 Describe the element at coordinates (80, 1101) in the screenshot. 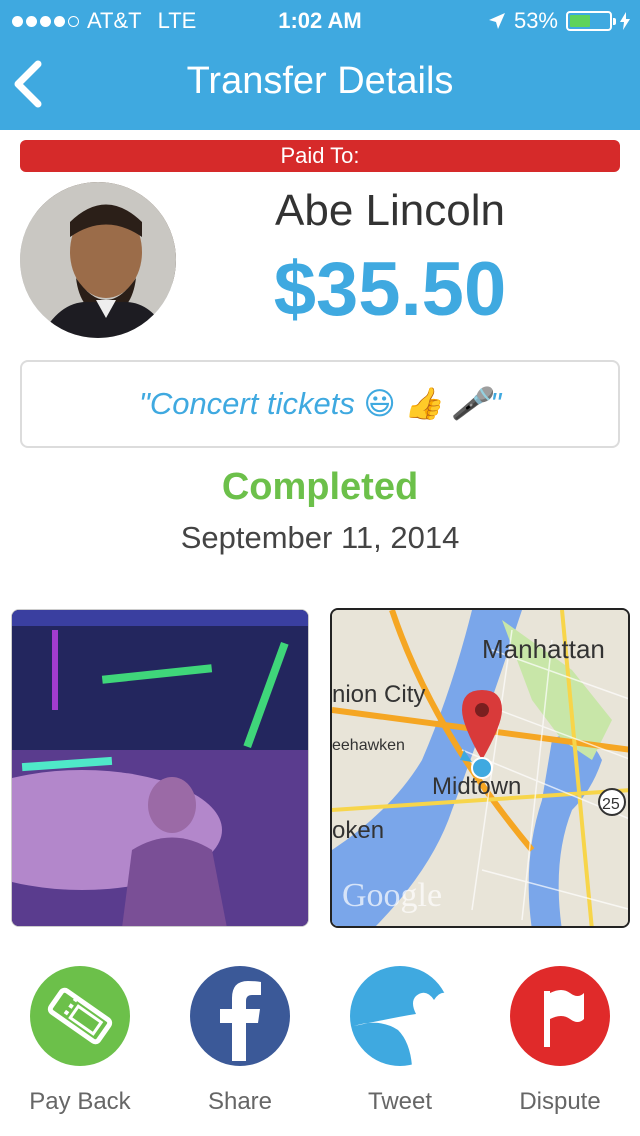

I see `pay-back-label: Pay Back` at that location.